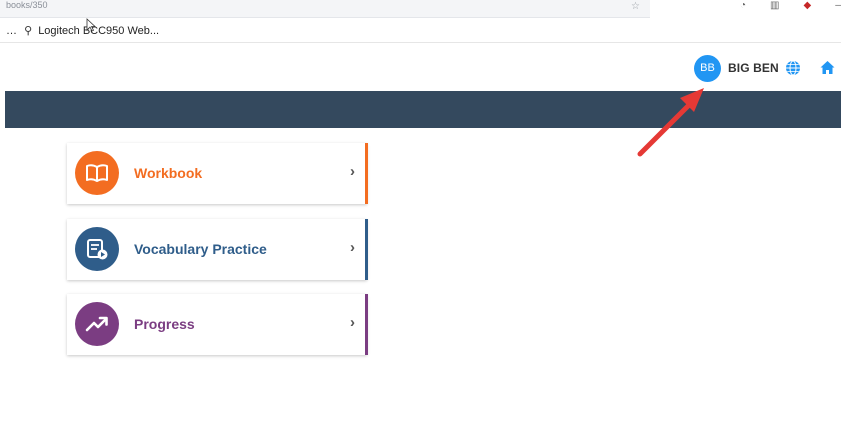 This screenshot has width=841, height=425. What do you see at coordinates (790, 7) in the screenshot?
I see `browser-toolbar-icons: ◔ ▥ ◆ —` at bounding box center [790, 7].